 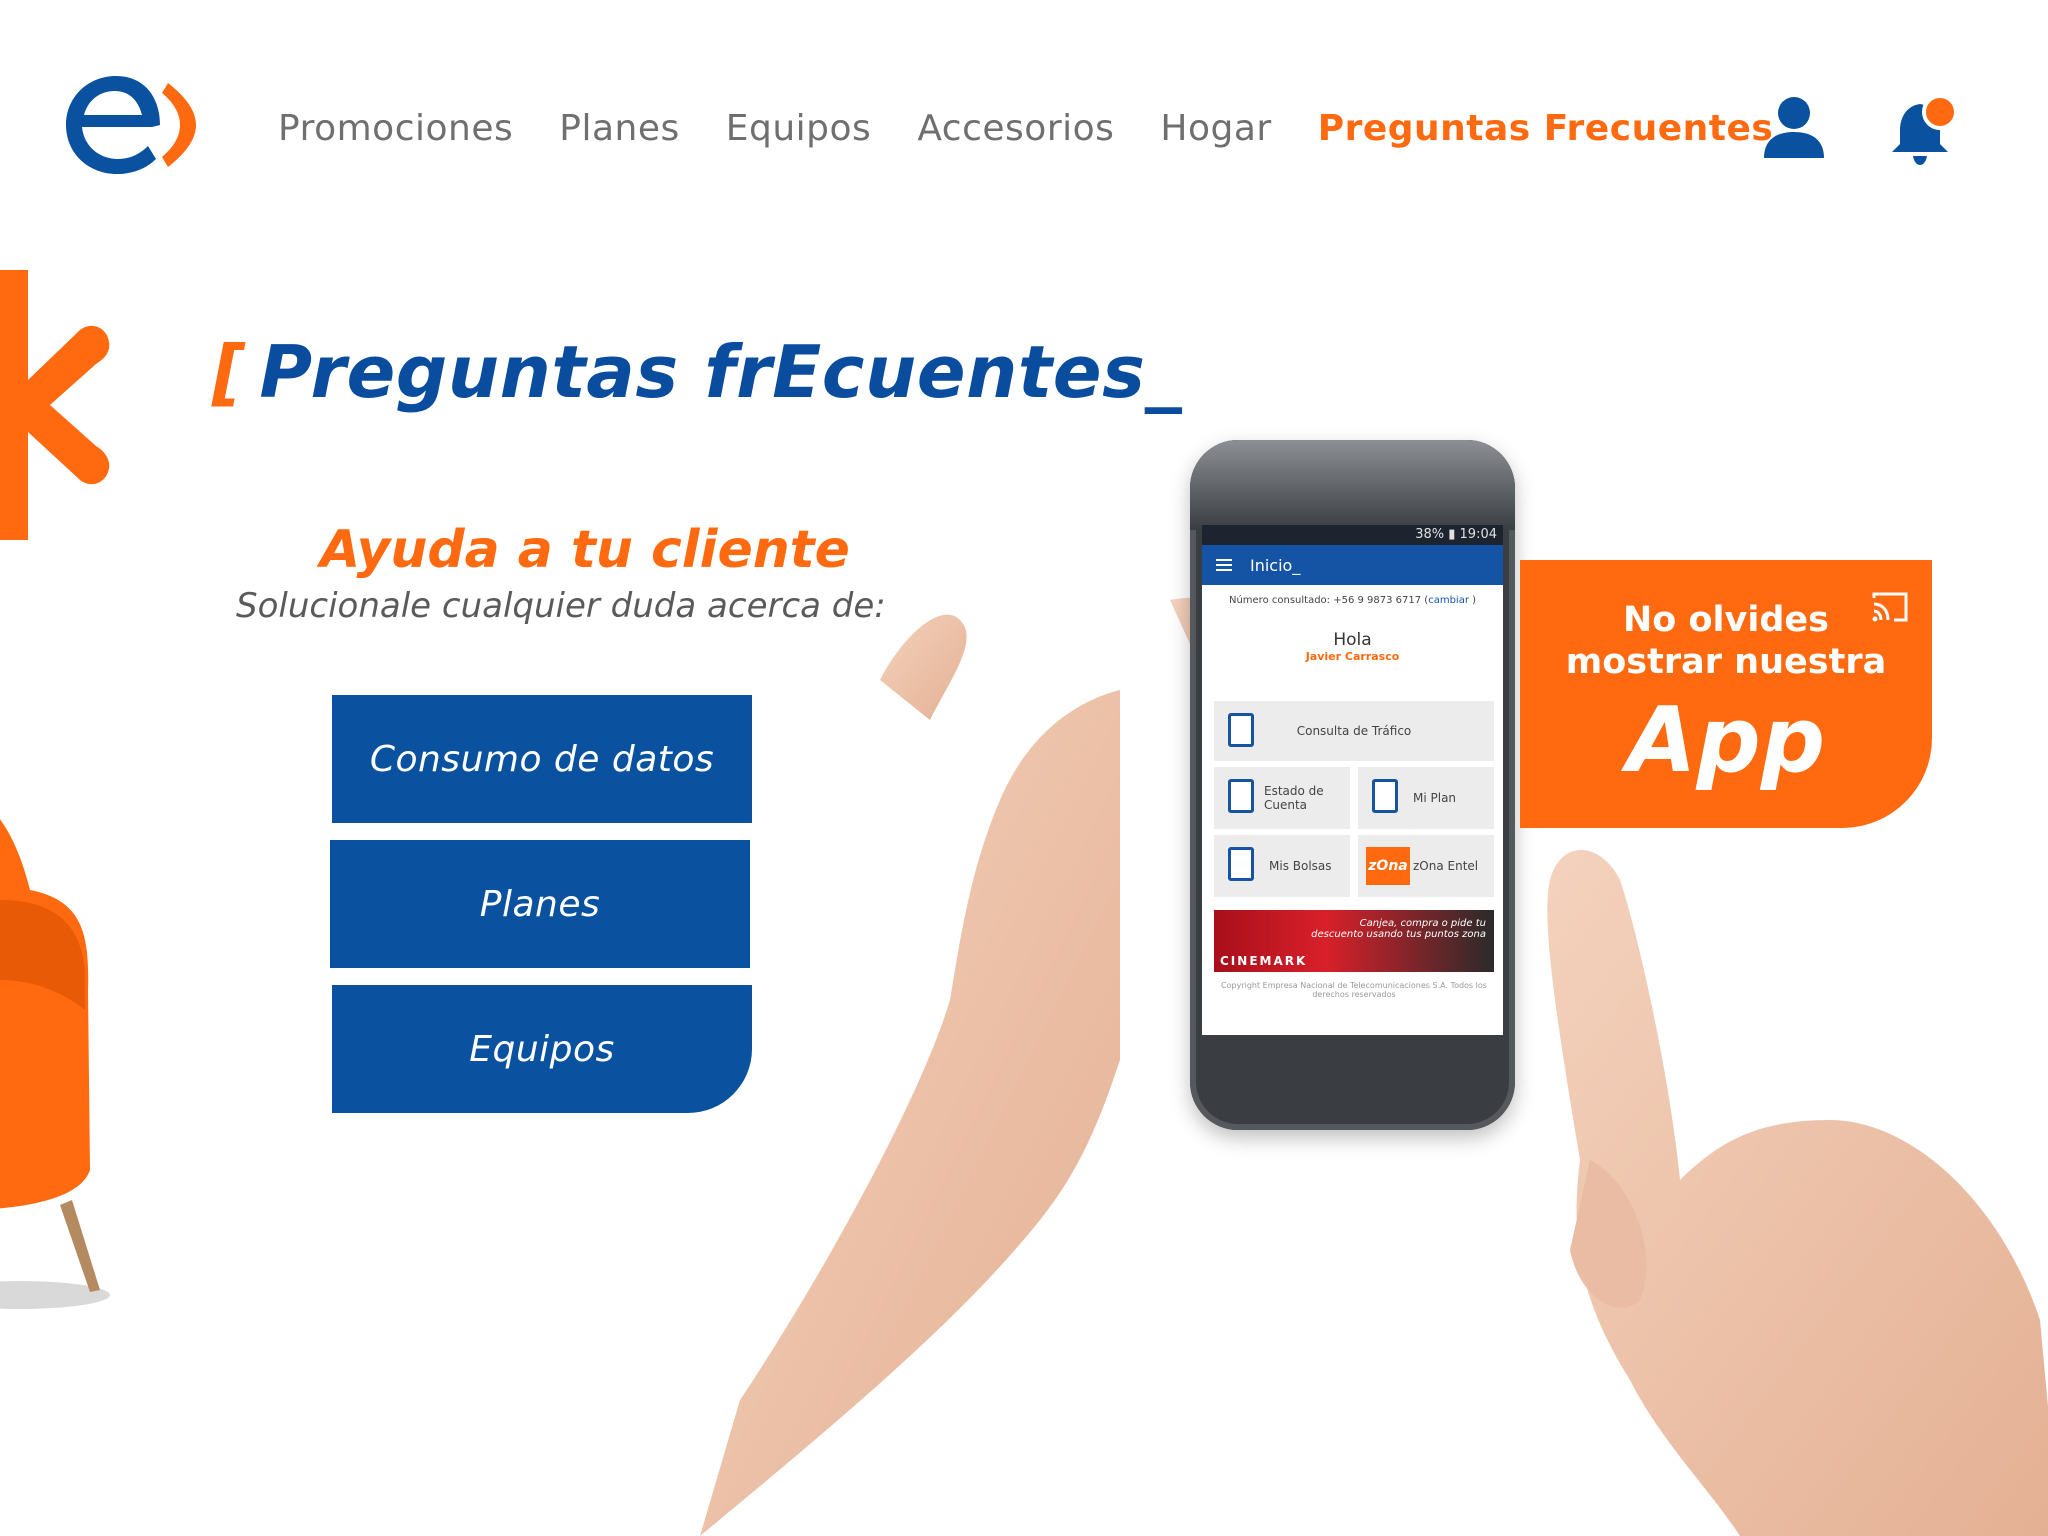 What do you see at coordinates (1725, 620) in the screenshot?
I see `app-card-line1: No olvides` at bounding box center [1725, 620].